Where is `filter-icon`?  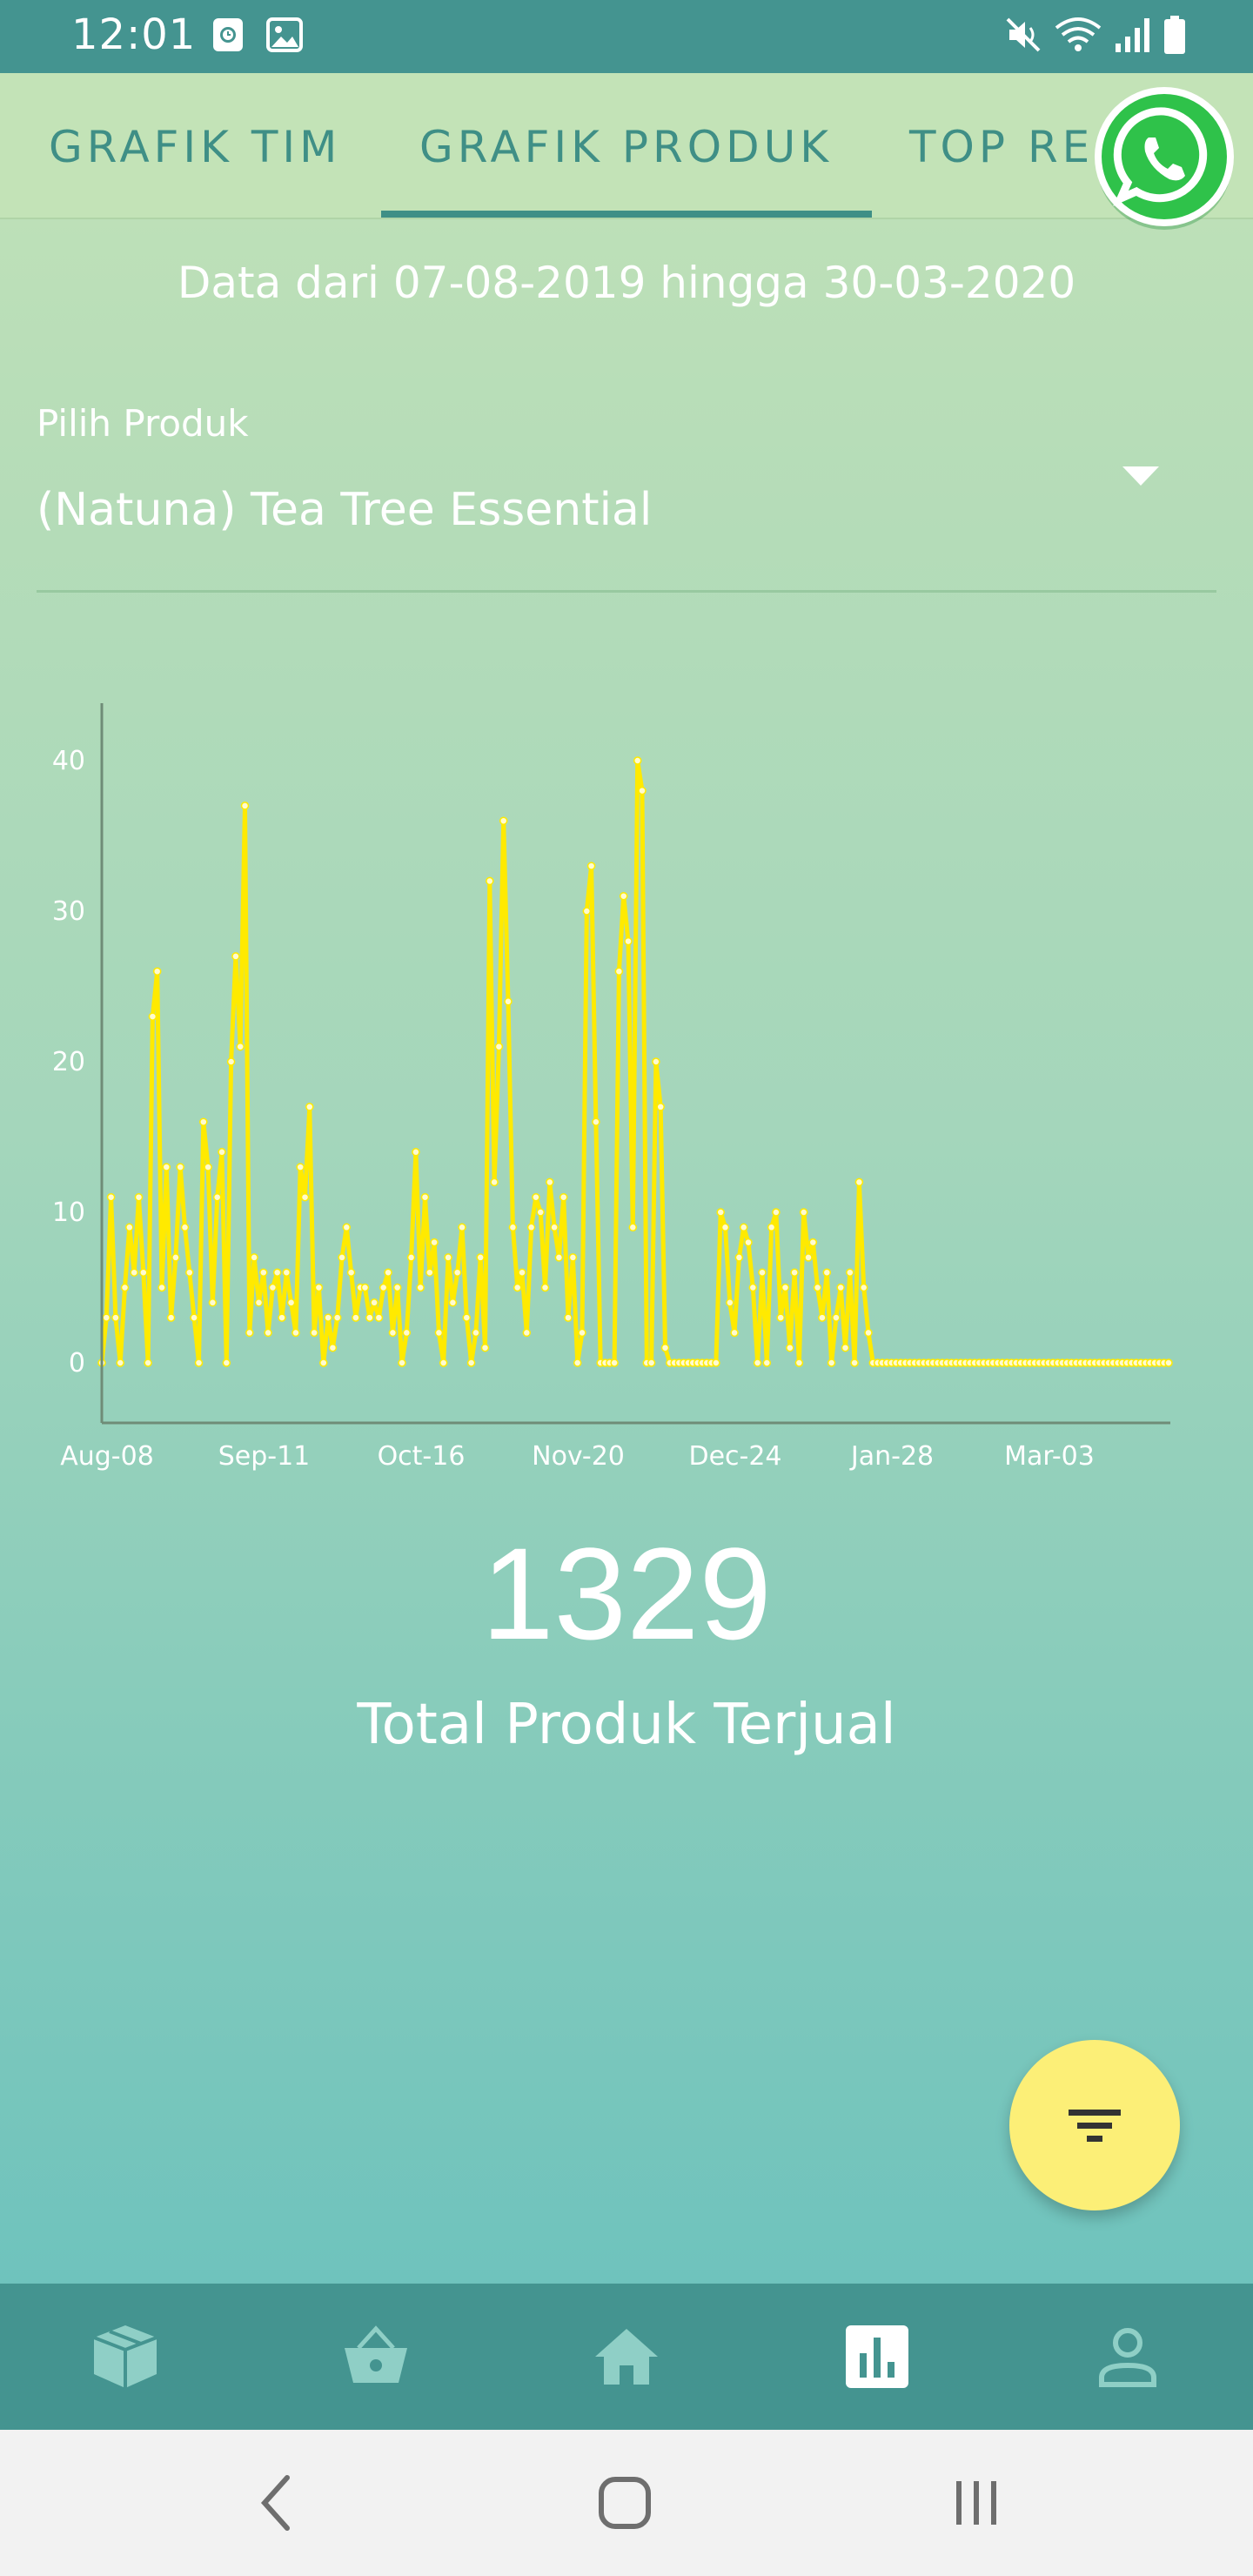
filter-icon is located at coordinates (1095, 2126).